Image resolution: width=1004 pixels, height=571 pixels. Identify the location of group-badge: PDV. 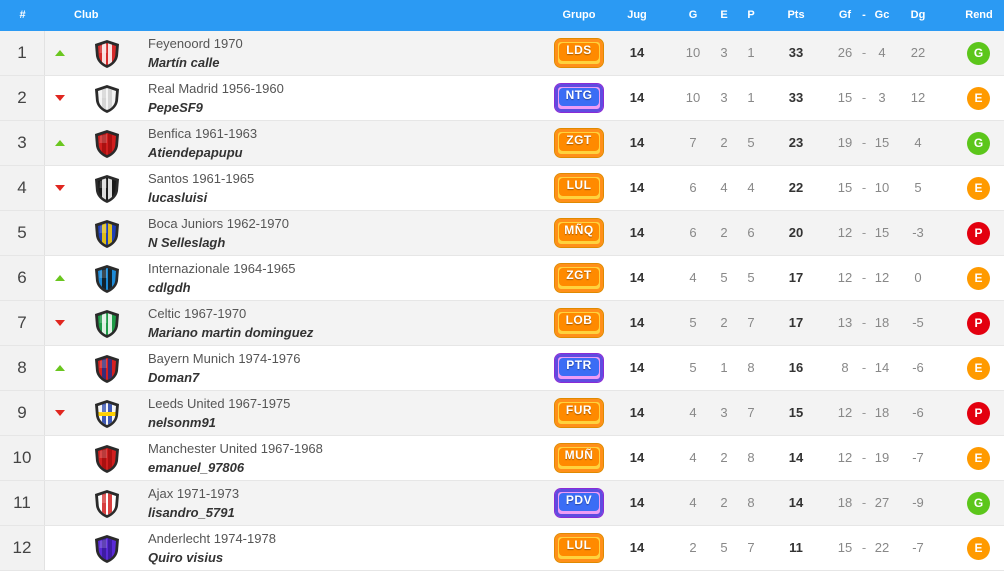
(579, 503).